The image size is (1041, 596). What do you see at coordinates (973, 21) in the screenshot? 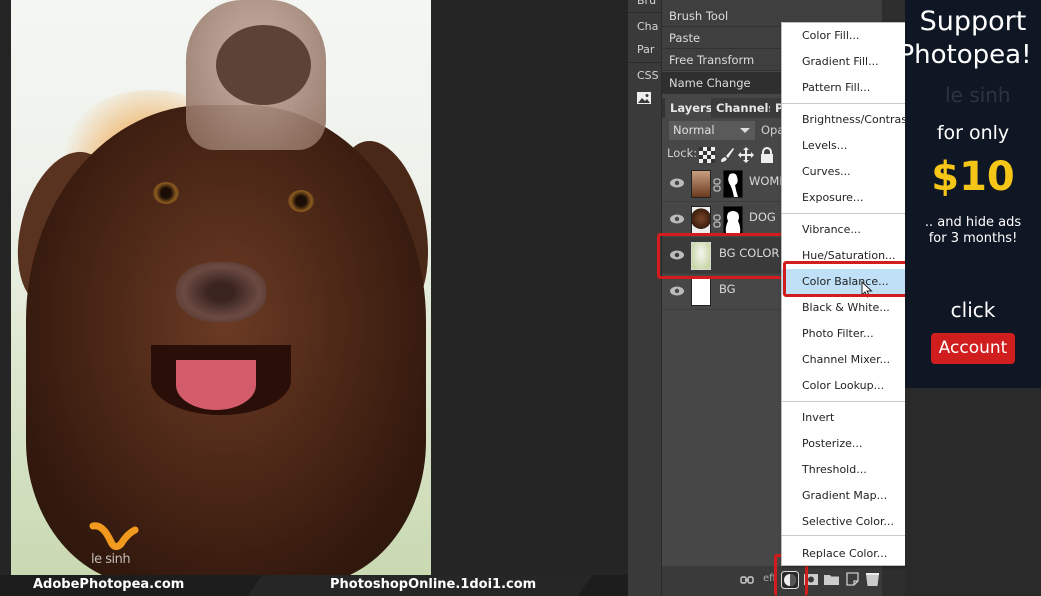
I see `ad-line-support: Support` at bounding box center [973, 21].